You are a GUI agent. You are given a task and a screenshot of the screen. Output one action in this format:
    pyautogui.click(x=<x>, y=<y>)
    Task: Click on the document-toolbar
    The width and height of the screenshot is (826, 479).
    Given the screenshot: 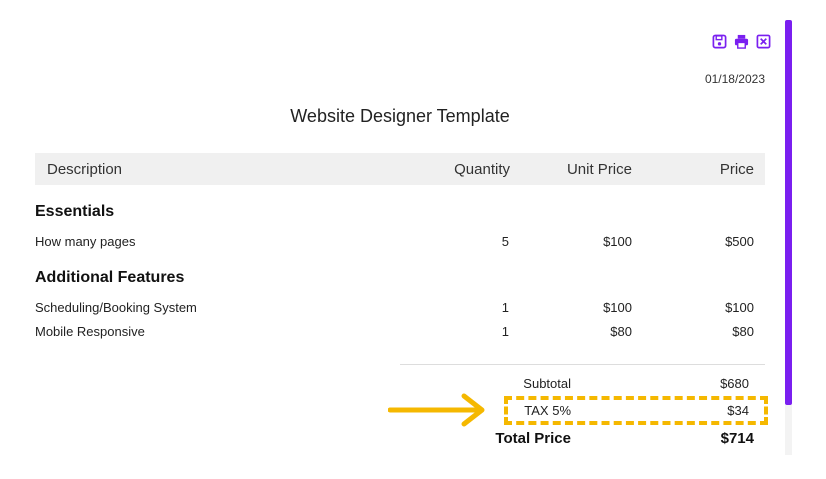 What is the action you would take?
    pyautogui.click(x=741, y=41)
    